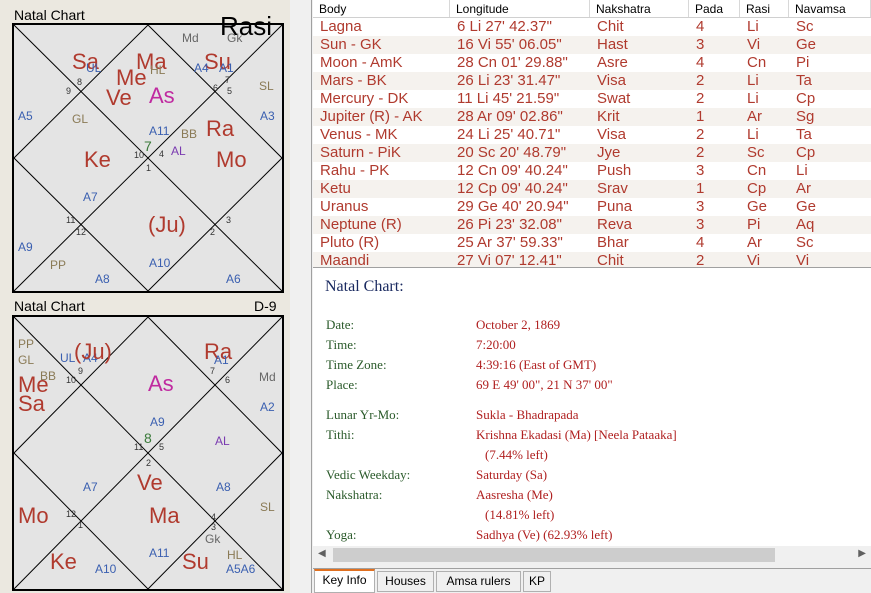 The height and width of the screenshot is (593, 871). Describe the element at coordinates (592, 99) in the screenshot. I see `table-row: Mercury - DK 11 Li 45' 21.59" Swat 2 Li Cp` at that location.